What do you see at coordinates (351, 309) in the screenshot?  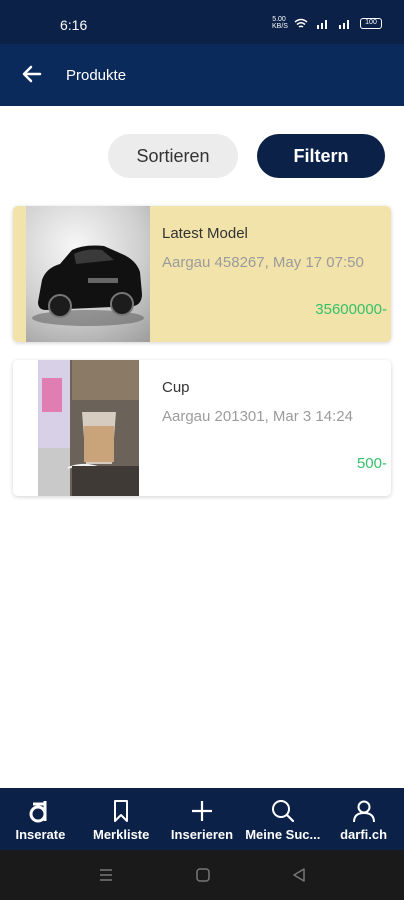 I see `listing-price: 35600000-` at bounding box center [351, 309].